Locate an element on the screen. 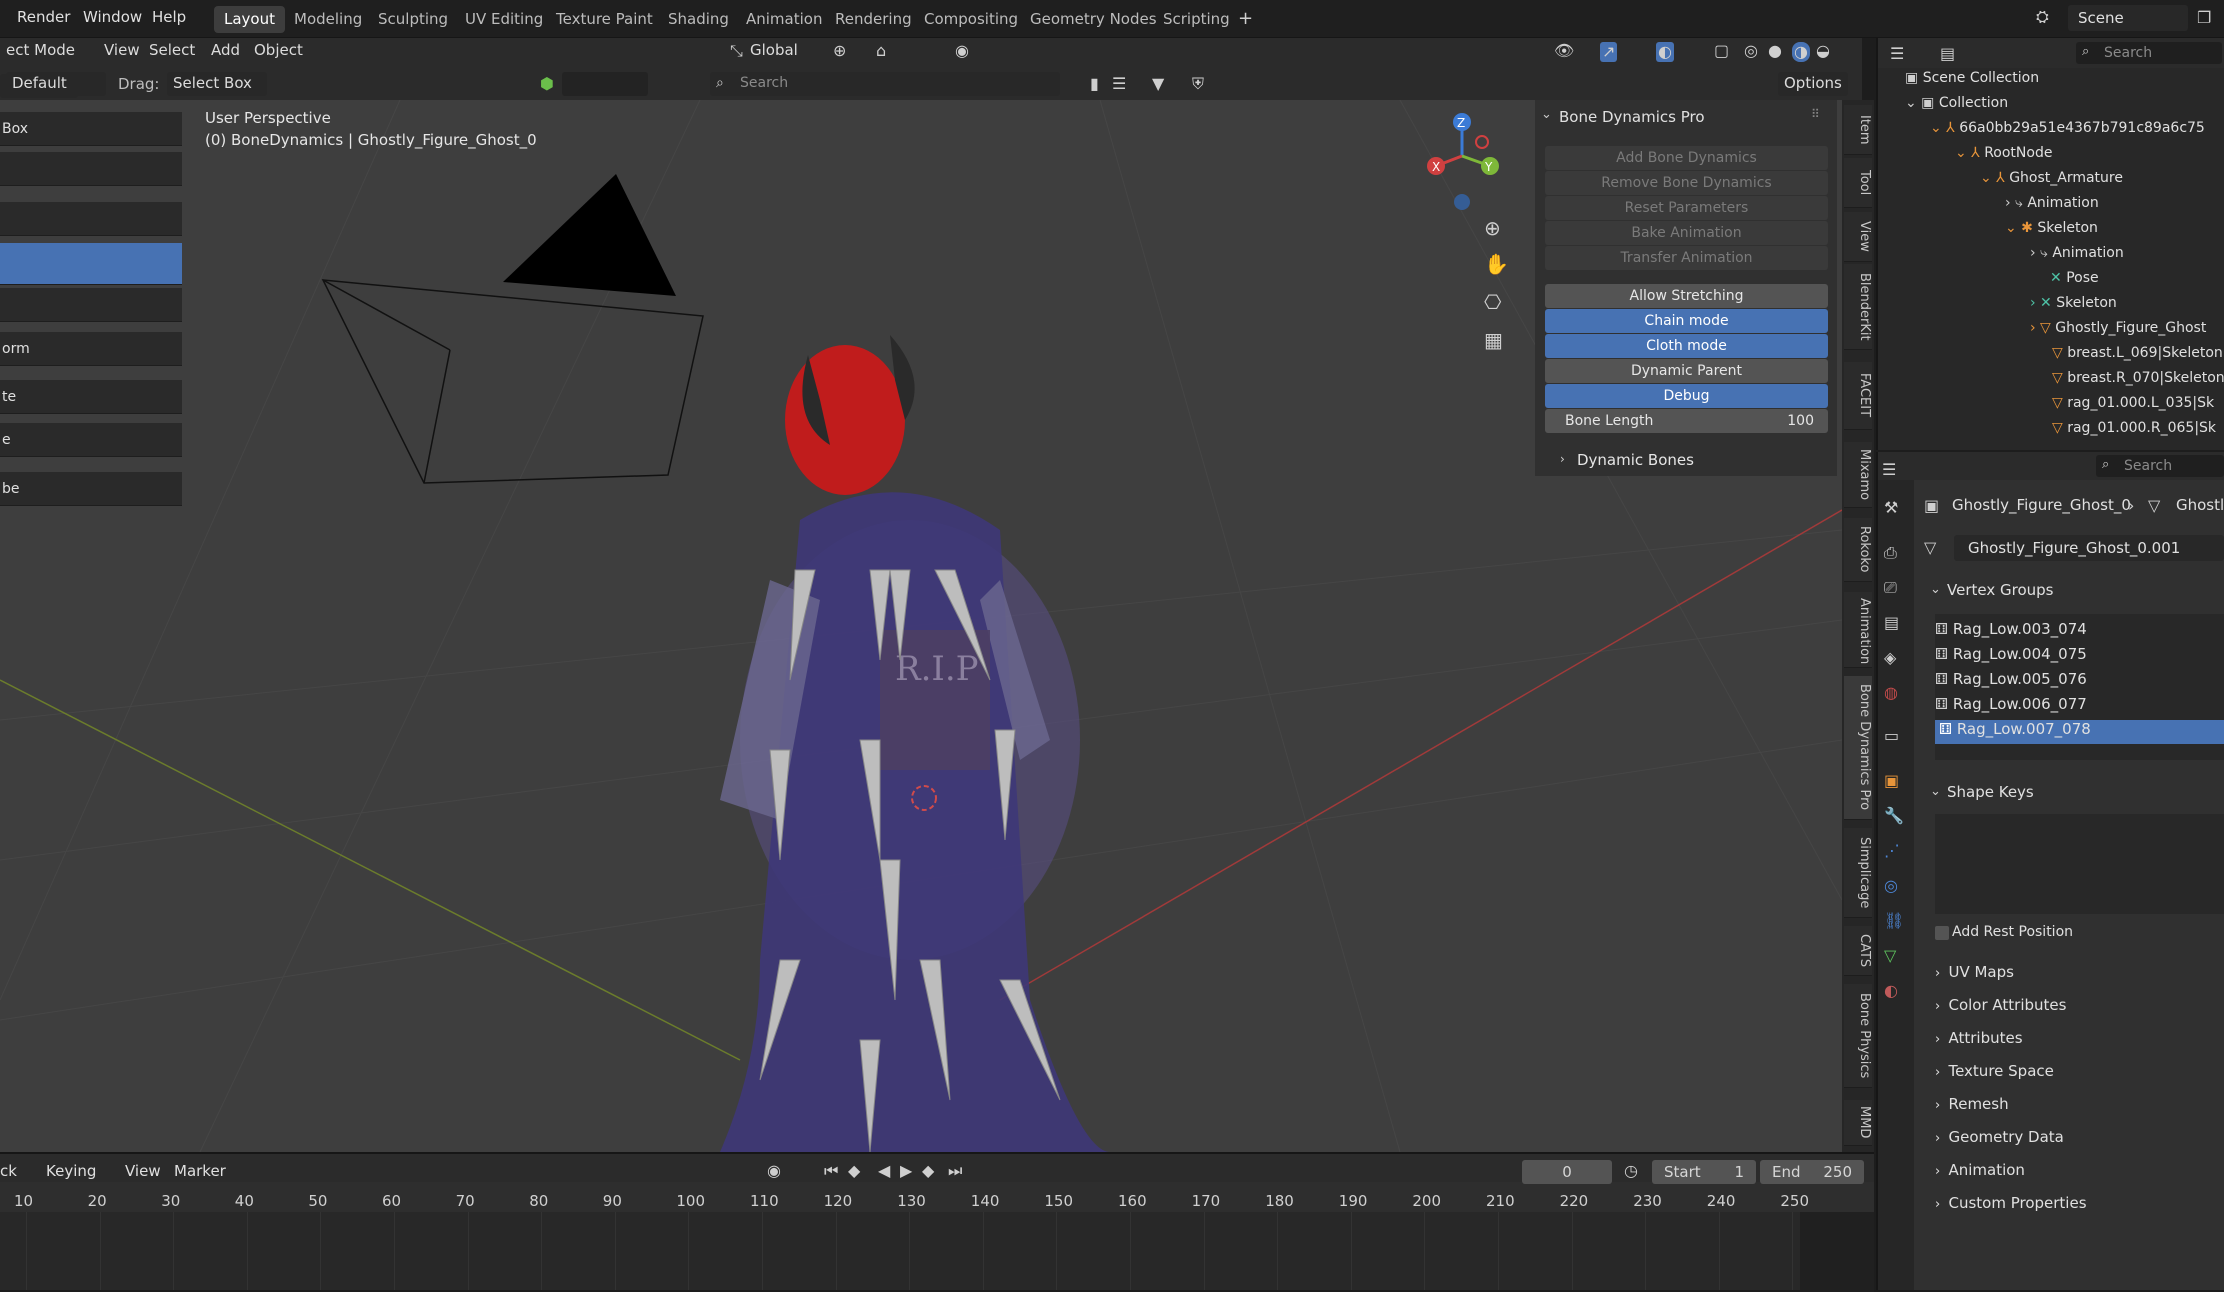 This screenshot has width=2224, height=1292. orientation-default-dropdown: Default is located at coordinates (56, 84).